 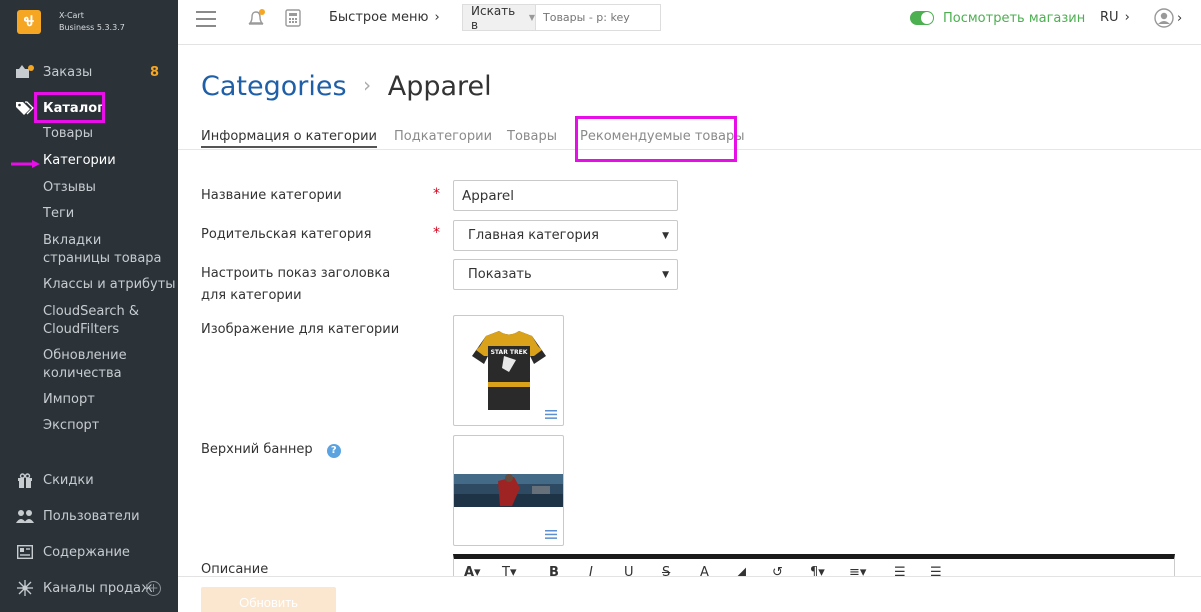 I want to click on category-image-upload: STAR TREK, so click(x=508, y=370).